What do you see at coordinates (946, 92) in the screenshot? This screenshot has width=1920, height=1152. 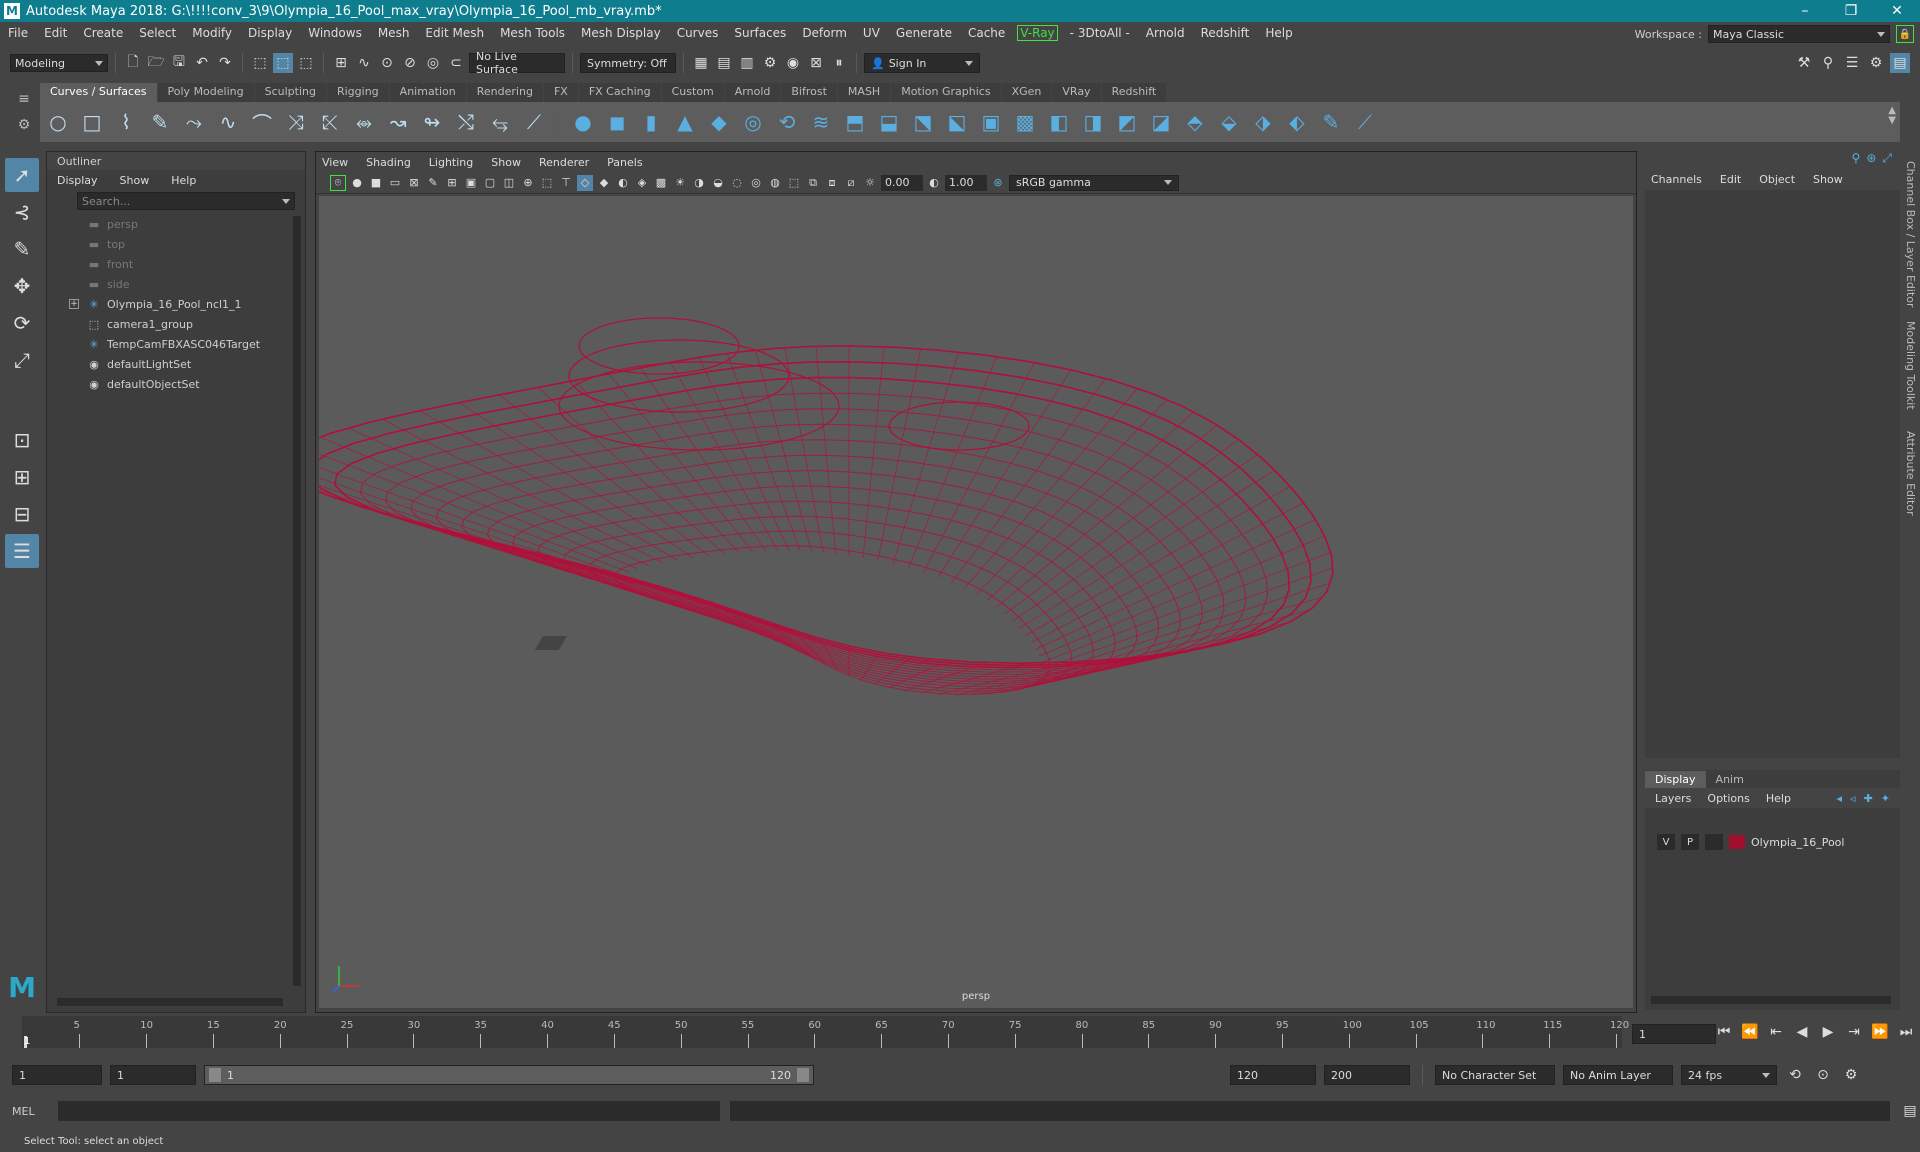 I see `shelf-tab-motion-graphics: Motion Graphics` at bounding box center [946, 92].